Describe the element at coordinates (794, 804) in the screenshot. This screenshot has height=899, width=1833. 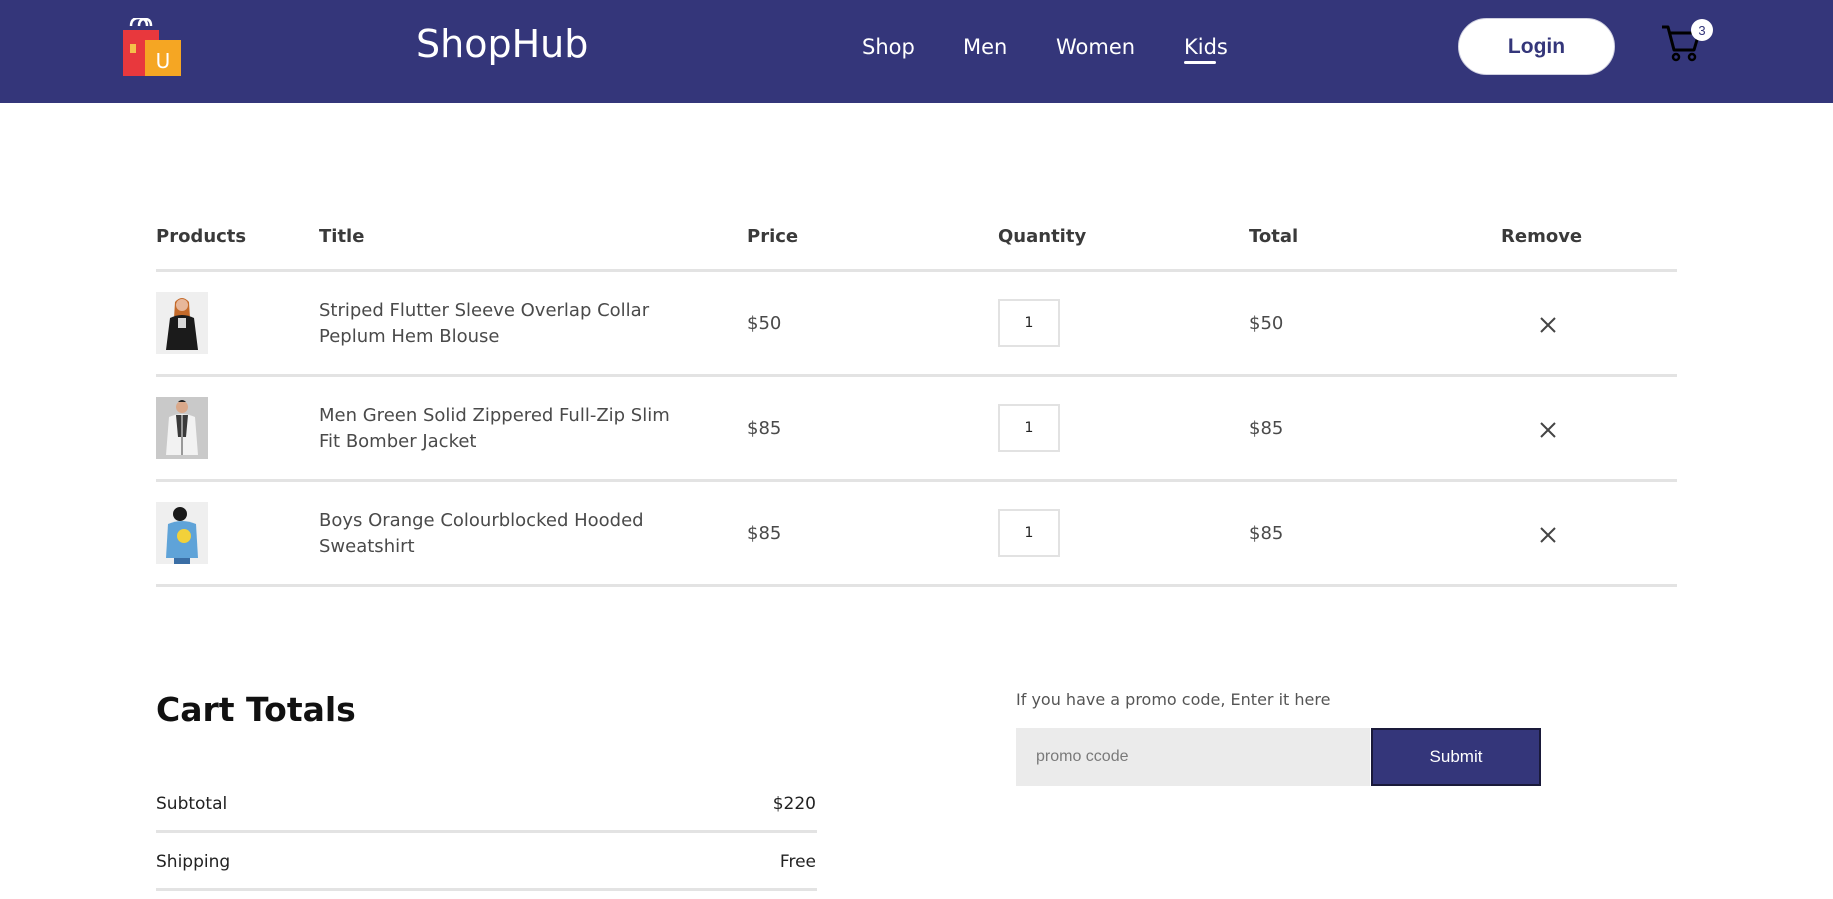
I see `subtotal-value: $220` at that location.